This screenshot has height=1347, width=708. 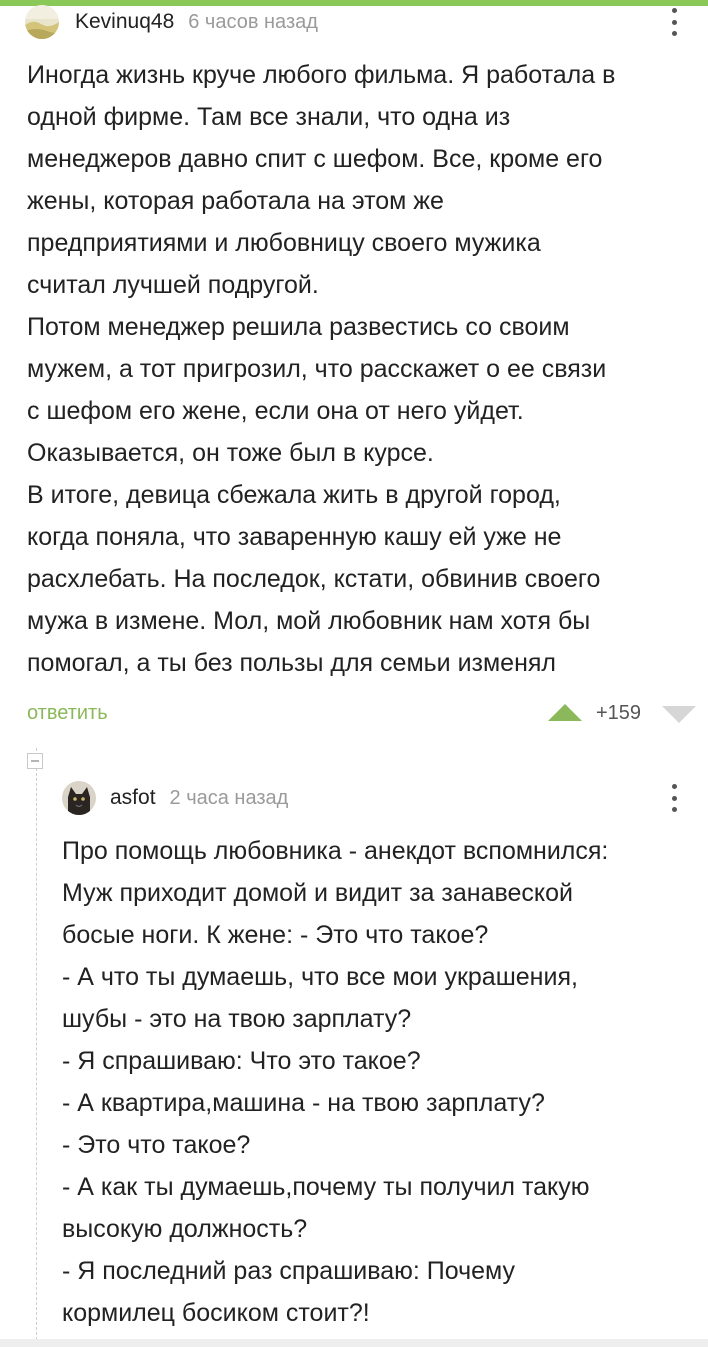 What do you see at coordinates (619, 713) in the screenshot?
I see `rating-count: +159` at bounding box center [619, 713].